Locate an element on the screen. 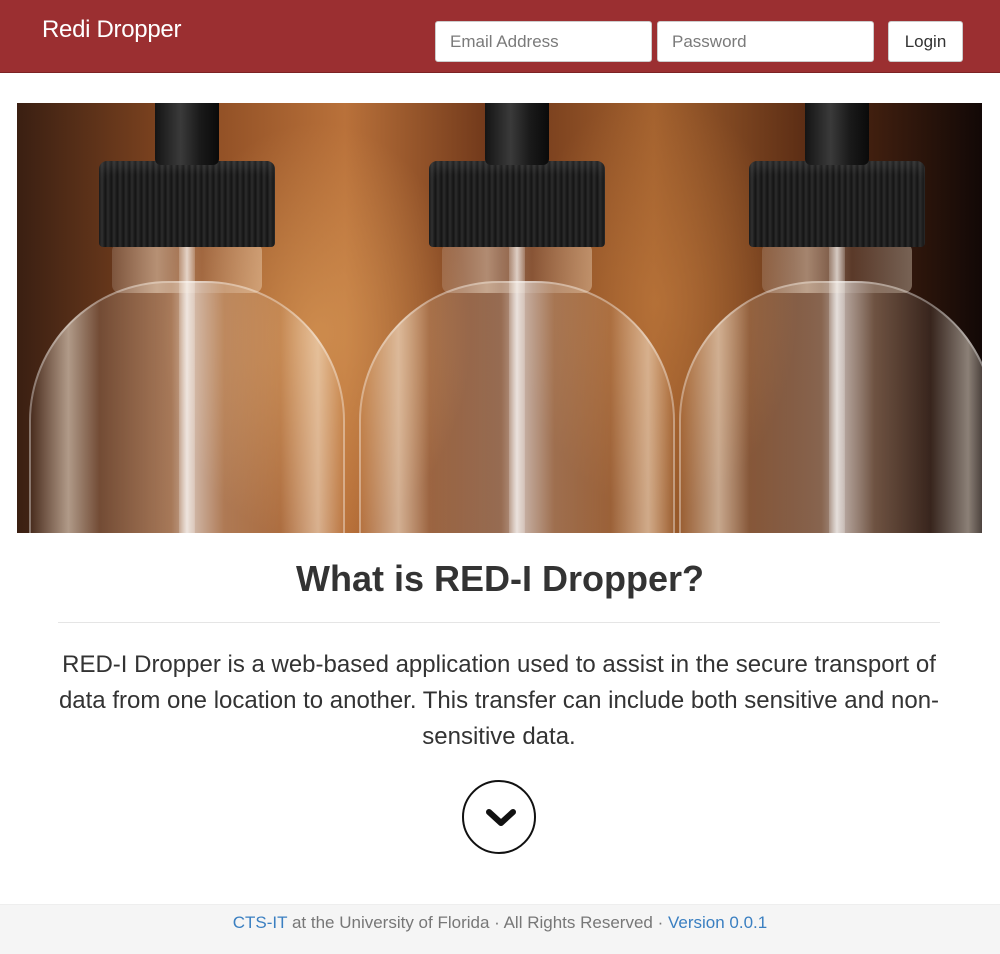  version-link: Version 0.0.1 is located at coordinates (717, 922).